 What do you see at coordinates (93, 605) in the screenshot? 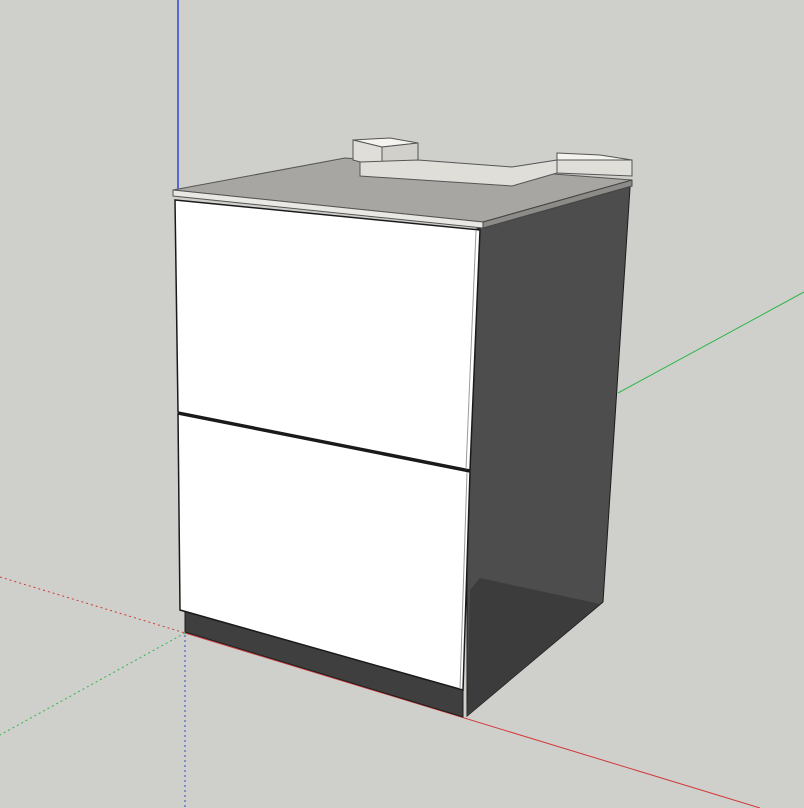
I see `x-axis-negative` at bounding box center [93, 605].